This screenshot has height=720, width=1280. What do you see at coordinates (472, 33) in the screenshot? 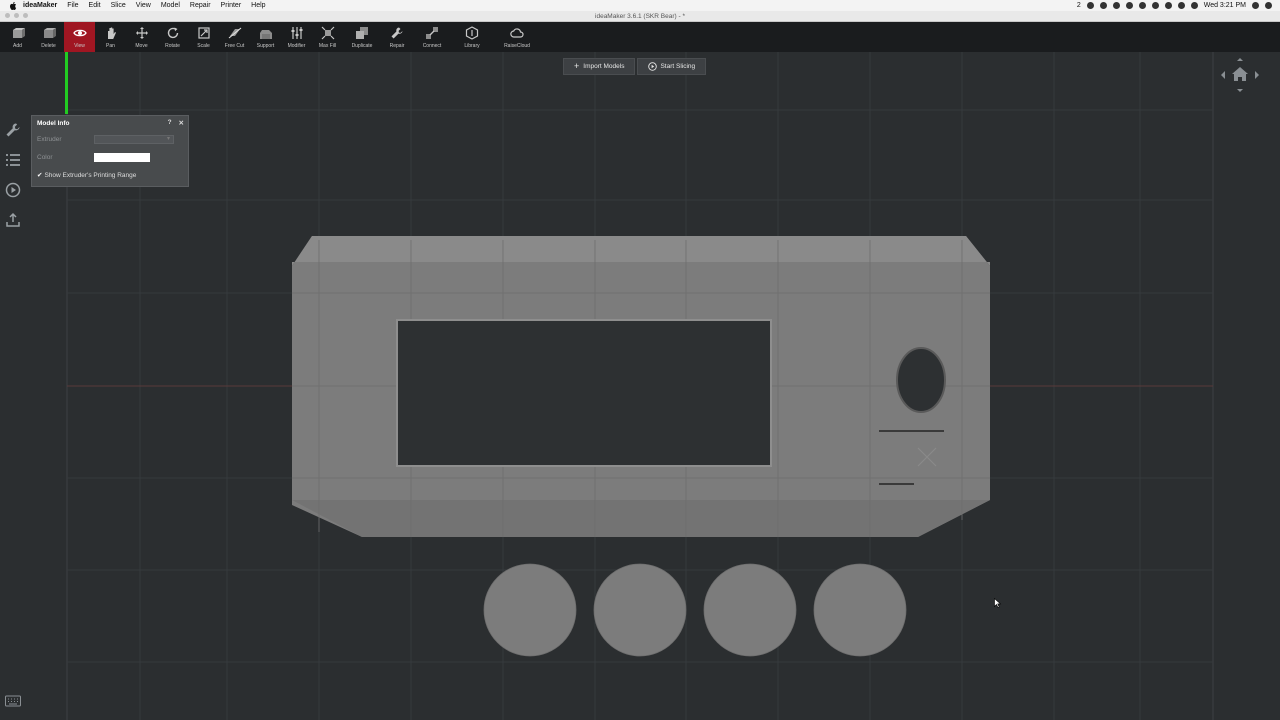
I see `library-icon` at bounding box center [472, 33].